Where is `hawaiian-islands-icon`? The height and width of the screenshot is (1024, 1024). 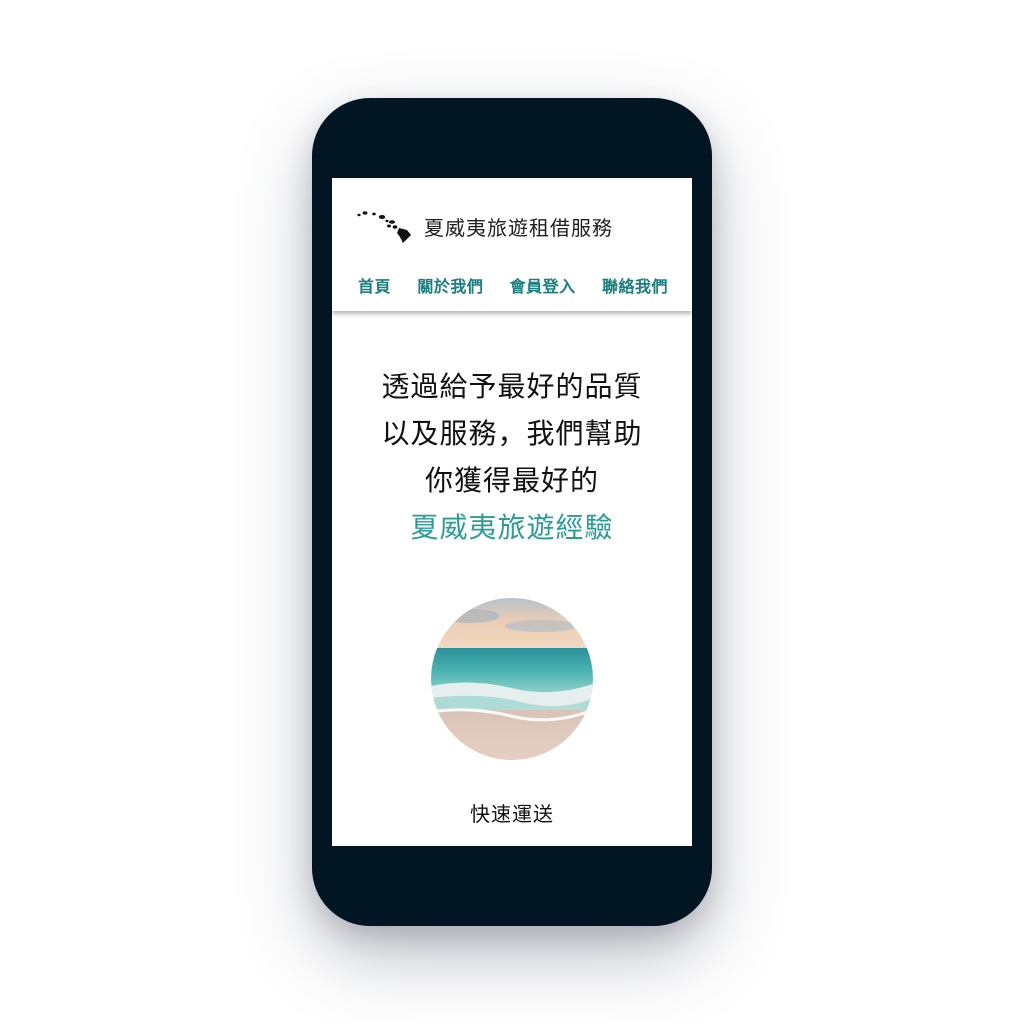 hawaiian-islands-icon is located at coordinates (384, 226).